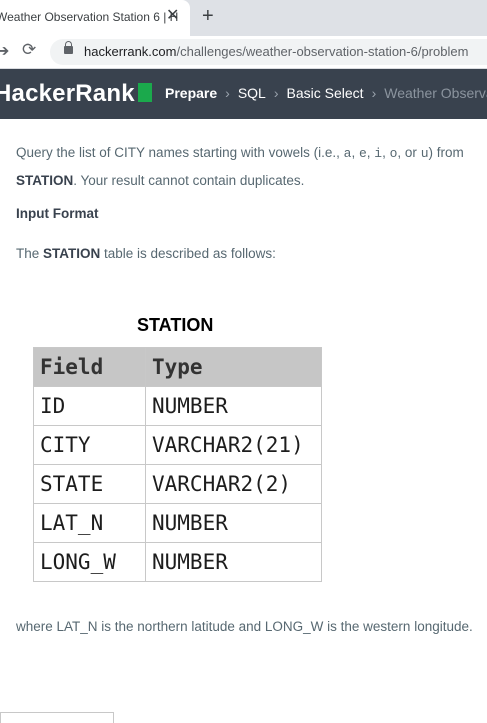 This screenshot has width=487, height=723. Describe the element at coordinates (252, 93) in the screenshot. I see `breadcrumb-sql: SQL` at that location.